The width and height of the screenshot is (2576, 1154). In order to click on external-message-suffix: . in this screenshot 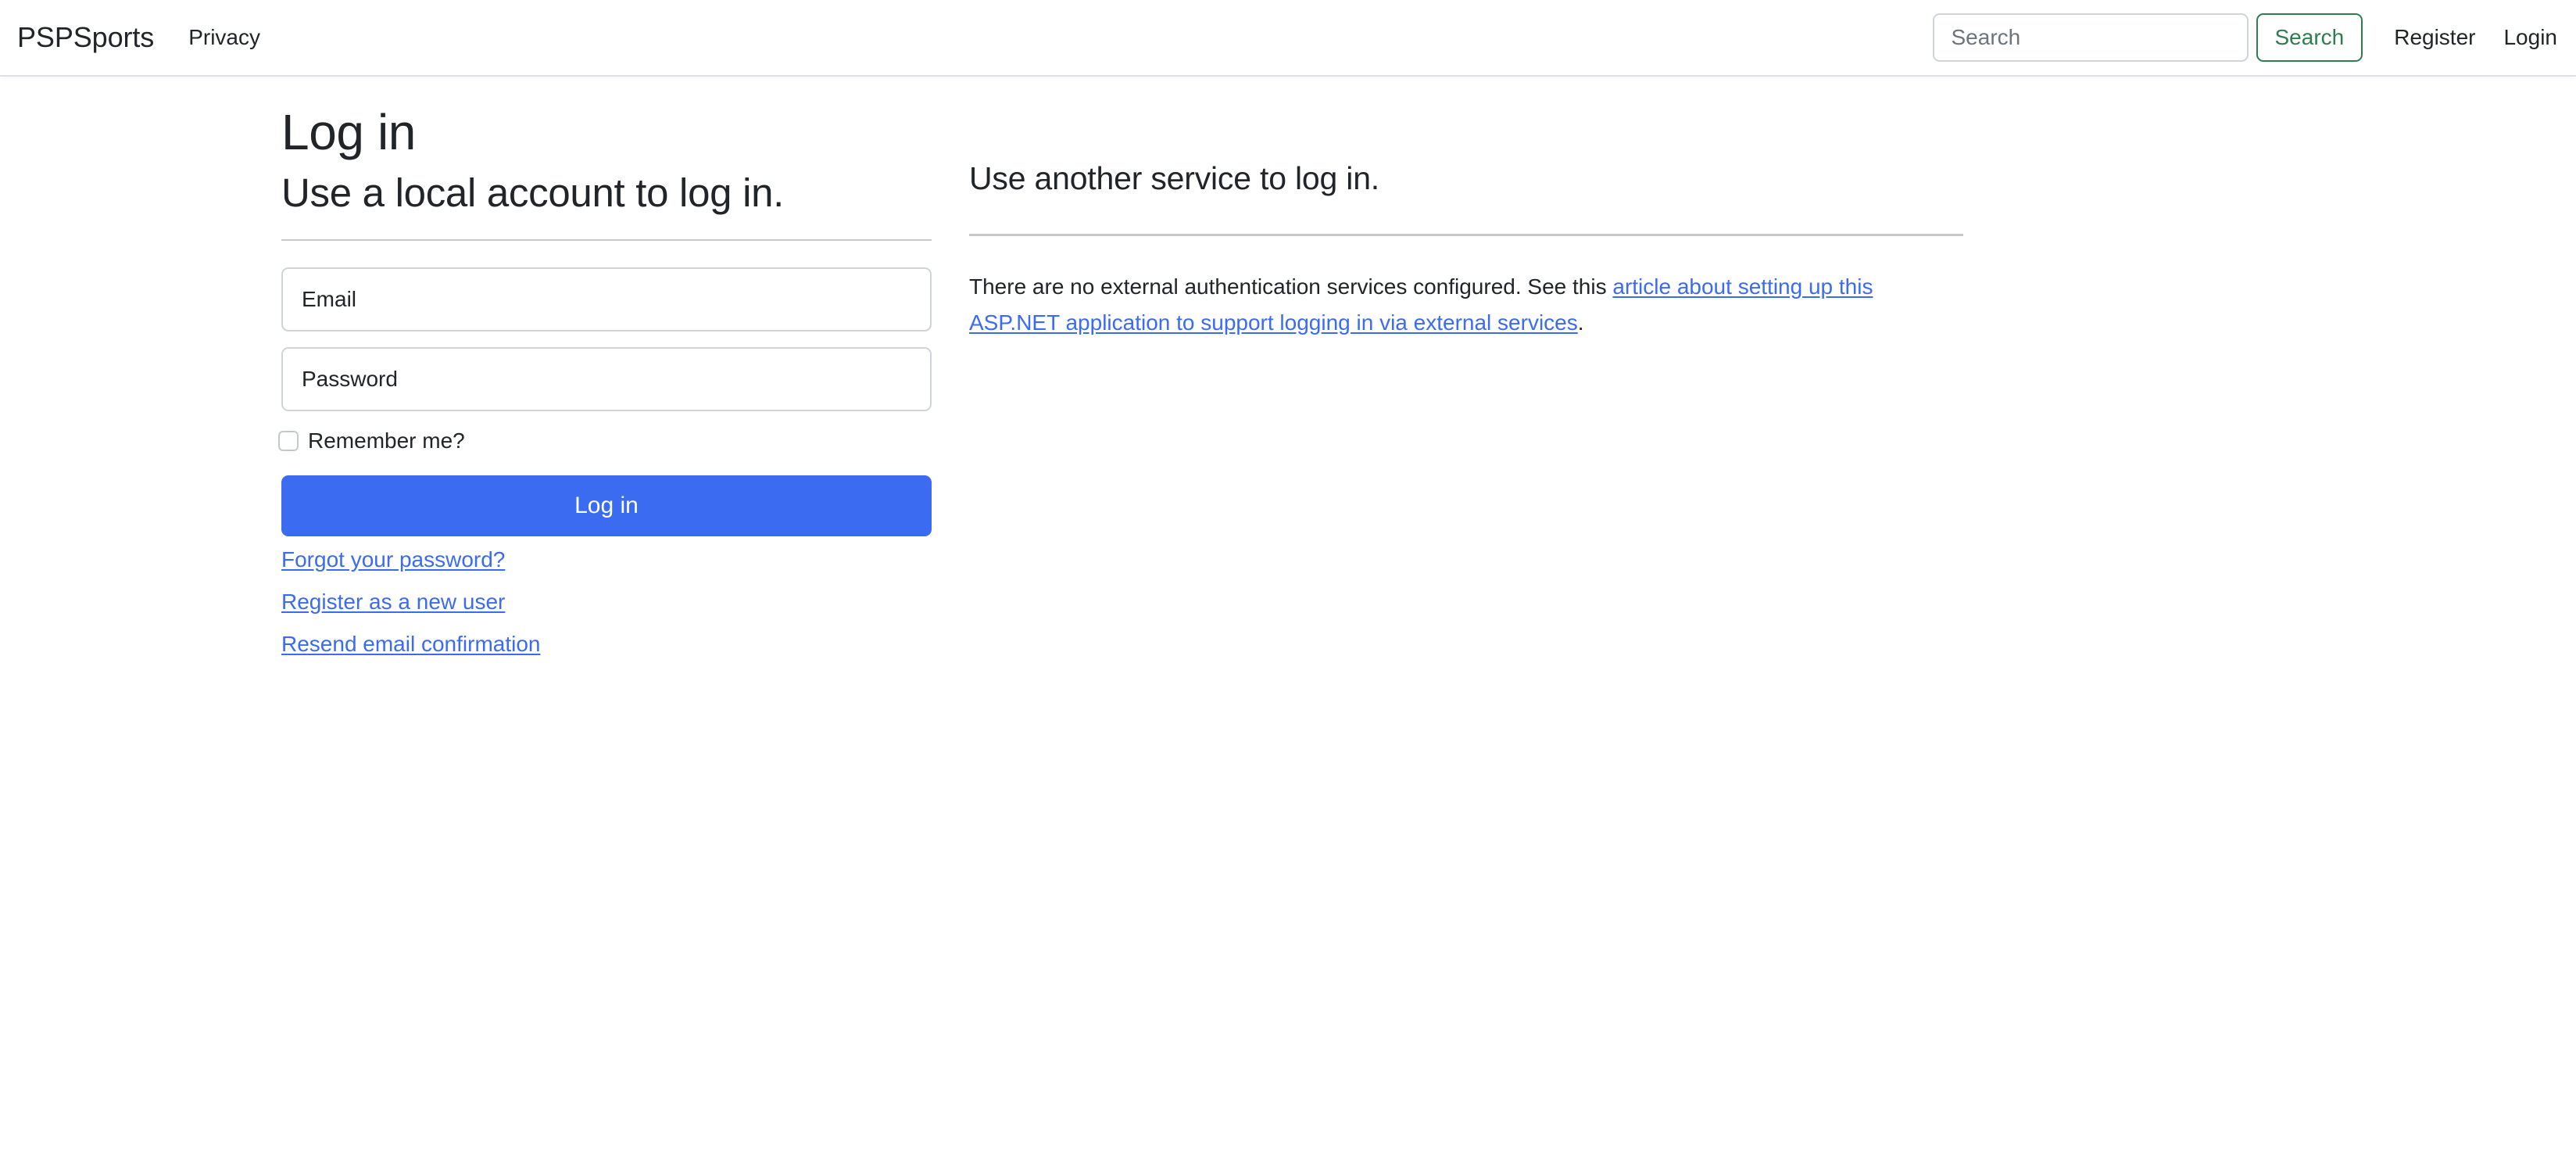, I will do `click(1580, 322)`.